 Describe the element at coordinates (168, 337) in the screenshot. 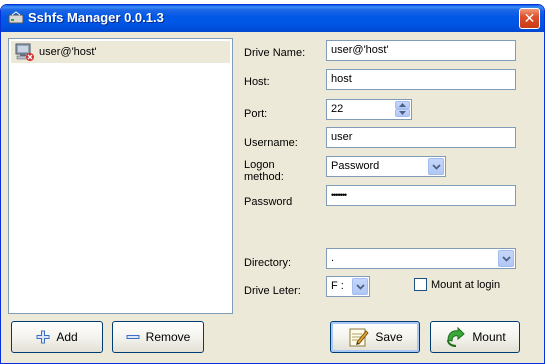

I see `remove-button-label: Remove` at that location.